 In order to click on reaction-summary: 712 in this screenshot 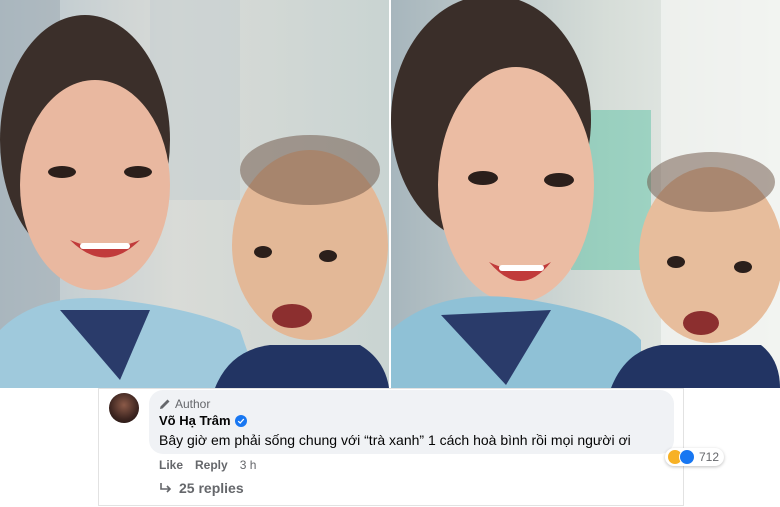, I will do `click(695, 457)`.